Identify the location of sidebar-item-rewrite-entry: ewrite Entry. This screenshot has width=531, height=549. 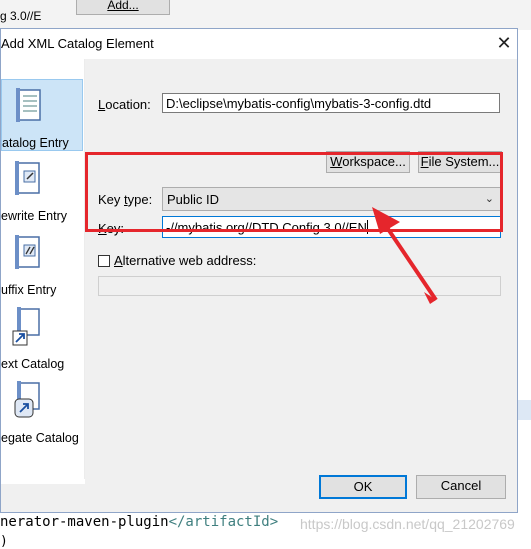
(42, 189).